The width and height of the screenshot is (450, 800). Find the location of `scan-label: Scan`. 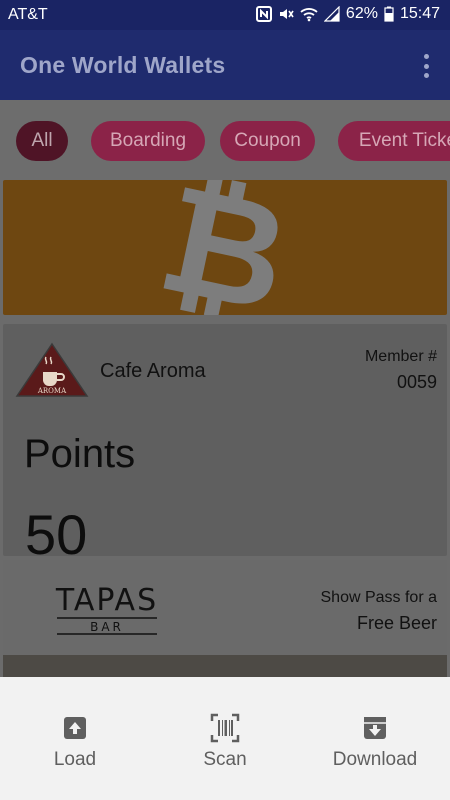

scan-label: Scan is located at coordinates (225, 759).